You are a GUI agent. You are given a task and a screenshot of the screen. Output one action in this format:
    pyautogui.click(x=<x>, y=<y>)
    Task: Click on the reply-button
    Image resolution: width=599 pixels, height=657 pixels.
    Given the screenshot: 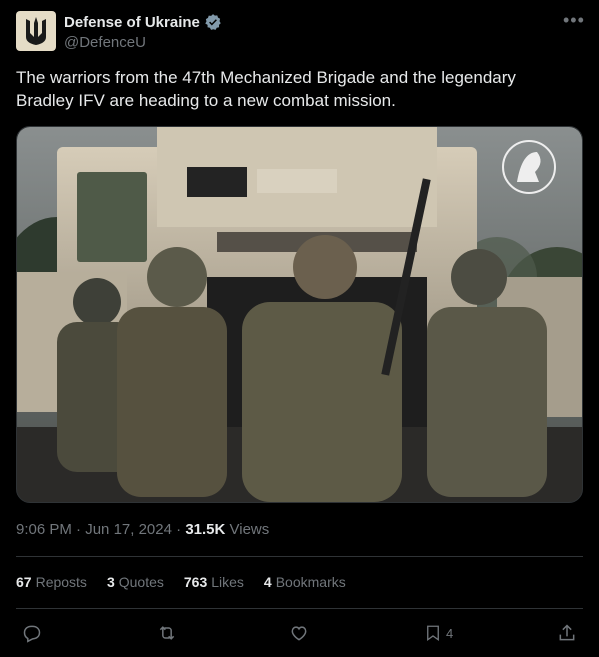 What is the action you would take?
    pyautogui.click(x=32, y=633)
    